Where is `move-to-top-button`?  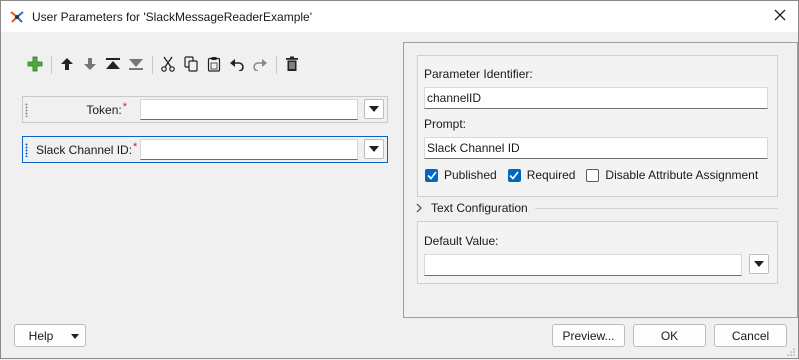
move-to-top-button is located at coordinates (113, 65).